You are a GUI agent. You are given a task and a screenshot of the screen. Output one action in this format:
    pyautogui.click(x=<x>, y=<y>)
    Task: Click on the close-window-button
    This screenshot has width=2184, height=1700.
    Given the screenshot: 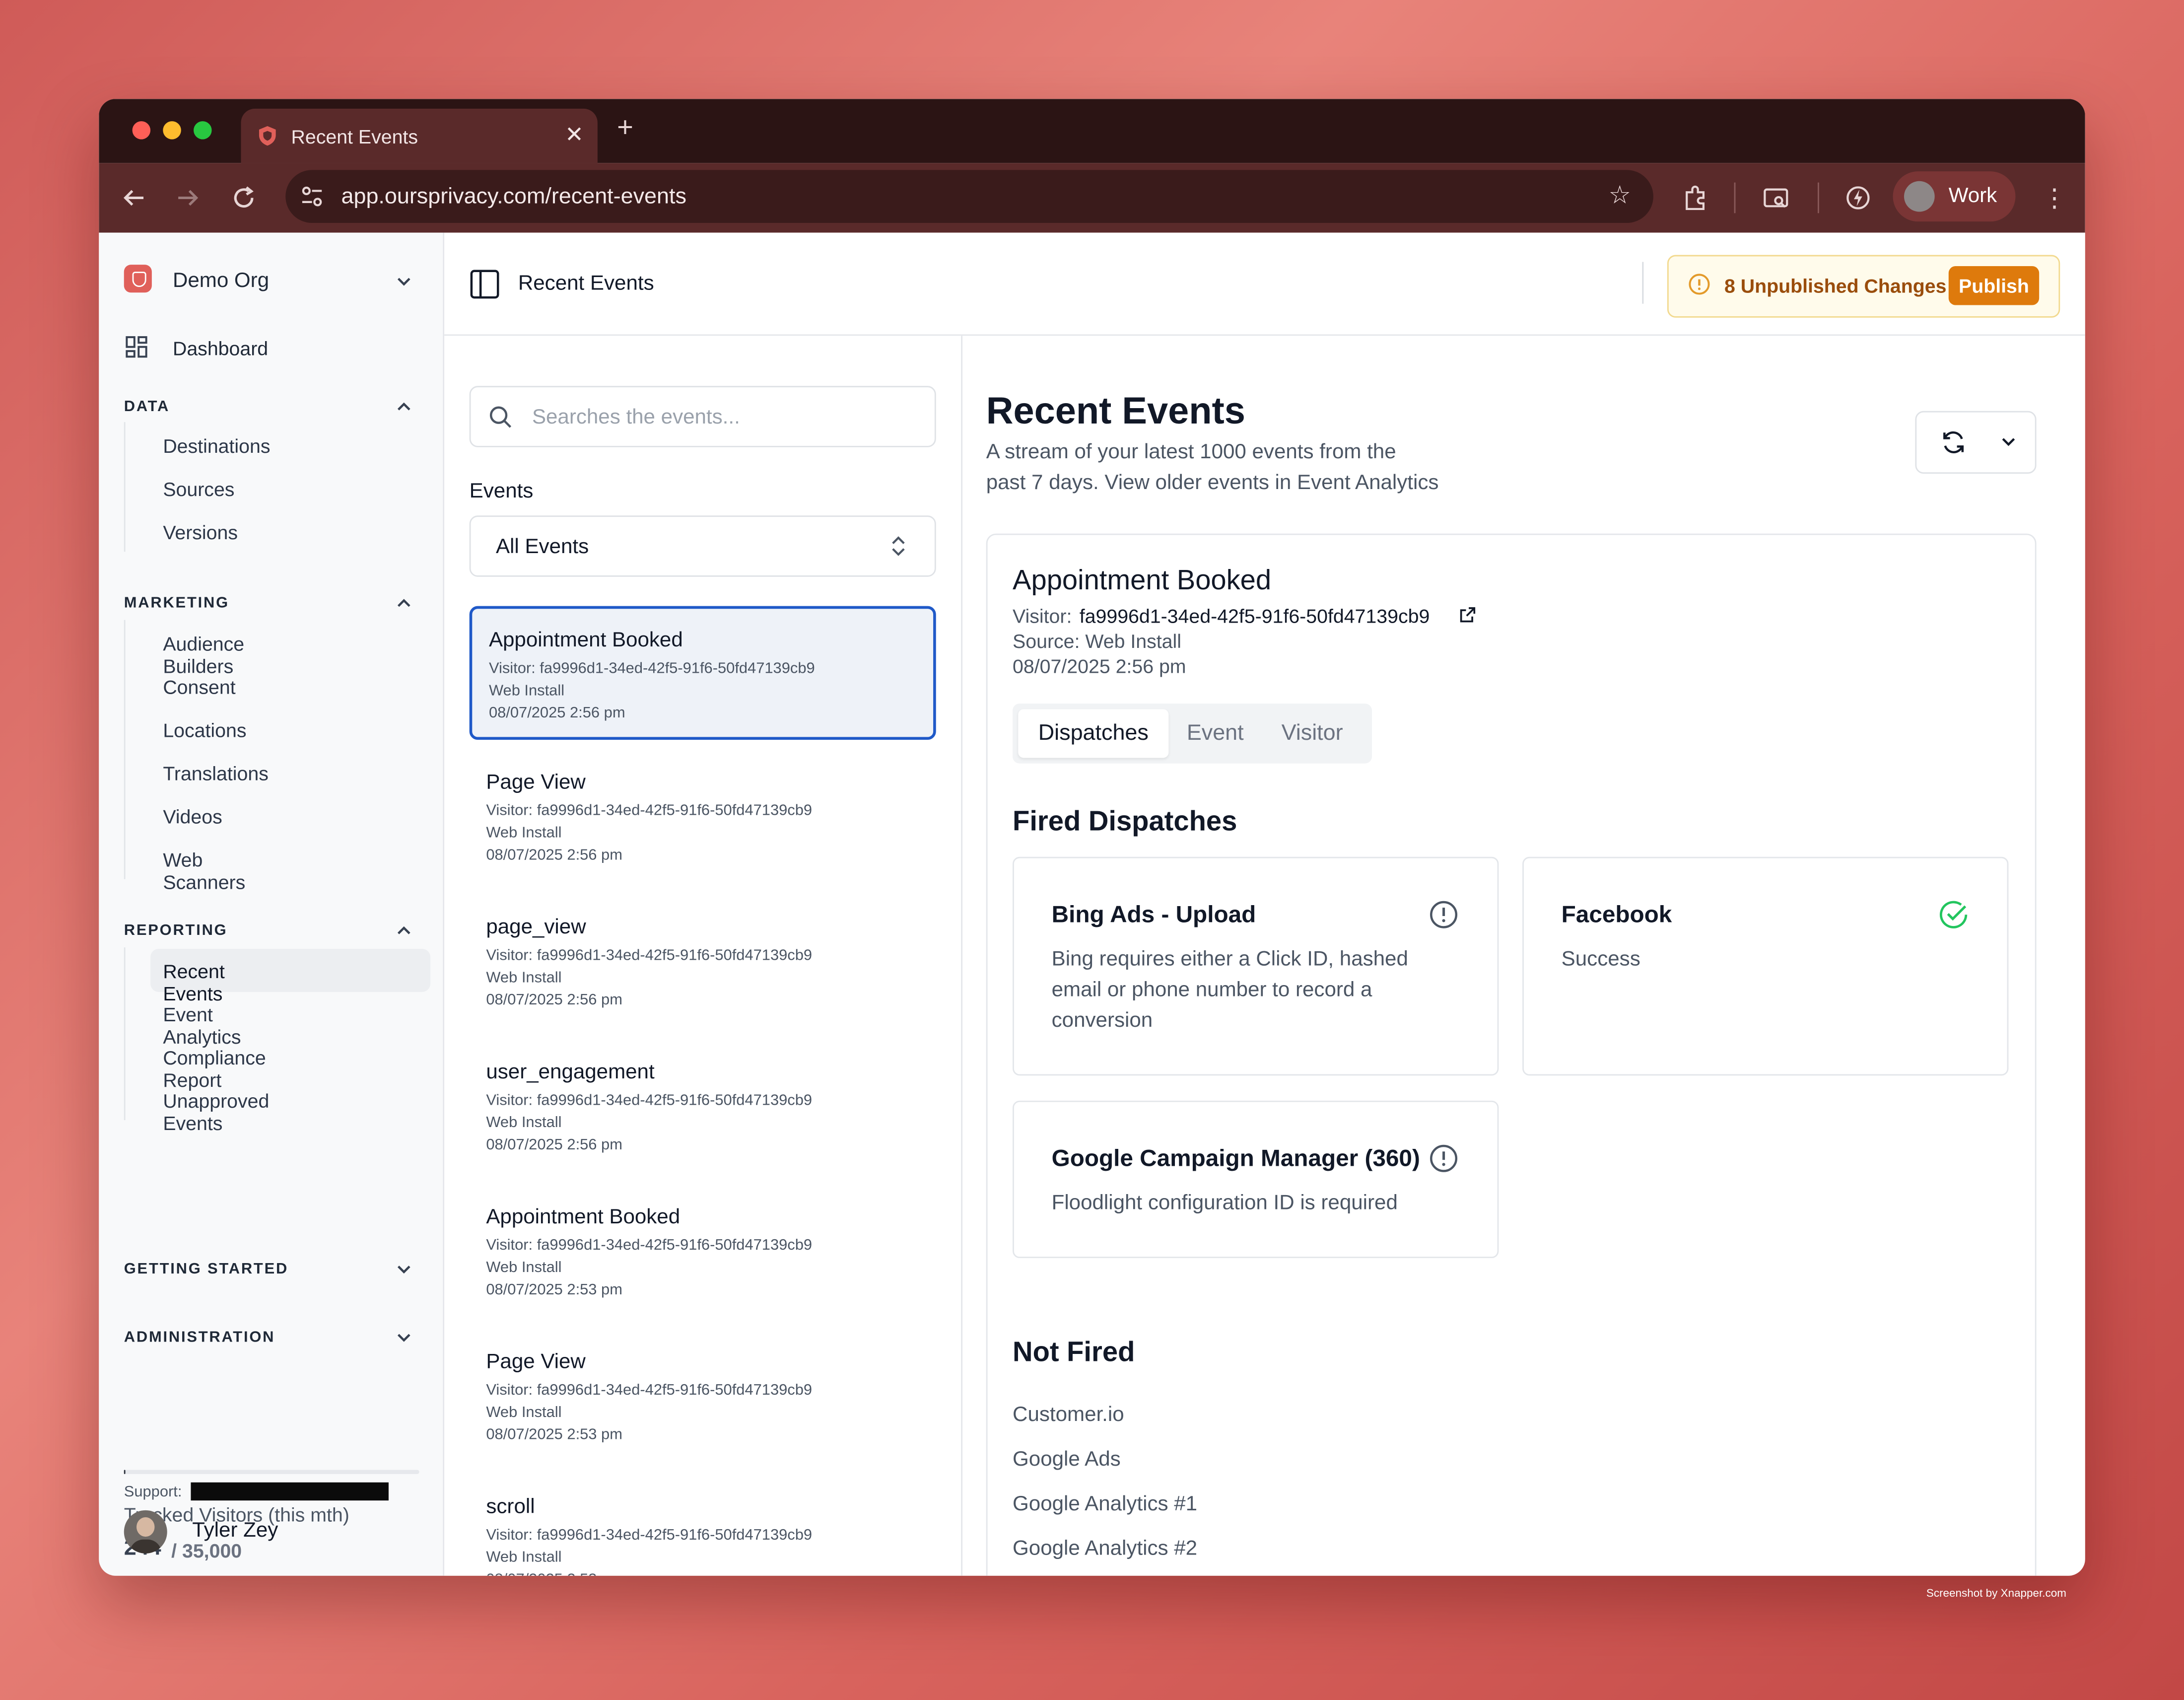 What is the action you would take?
    pyautogui.click(x=141, y=131)
    